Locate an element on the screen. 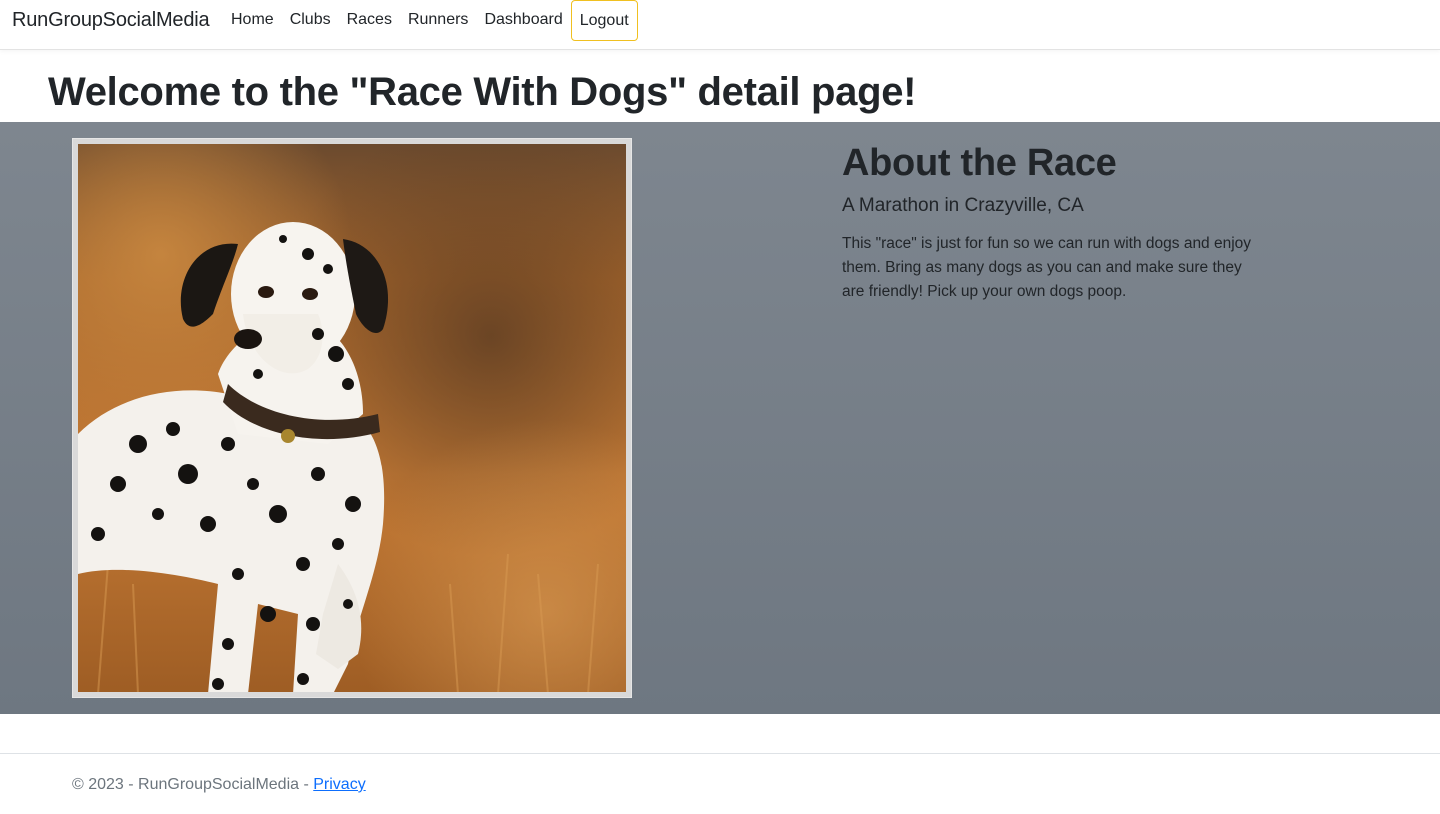 The width and height of the screenshot is (1440, 814). nav-home: Home is located at coordinates (252, 20).